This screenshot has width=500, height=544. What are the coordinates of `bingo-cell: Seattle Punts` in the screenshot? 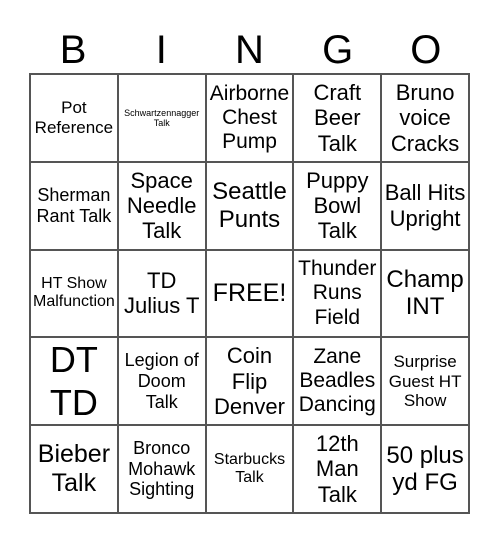 It's located at (249, 205).